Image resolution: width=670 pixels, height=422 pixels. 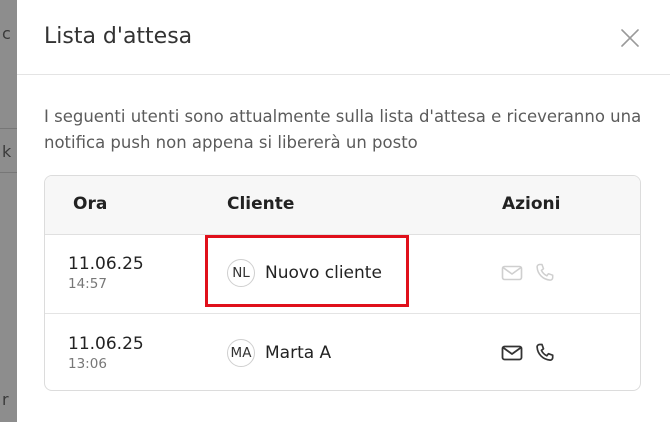 What do you see at coordinates (342, 205) in the screenshot?
I see `table-header: Ora Cliente Azioni` at bounding box center [342, 205].